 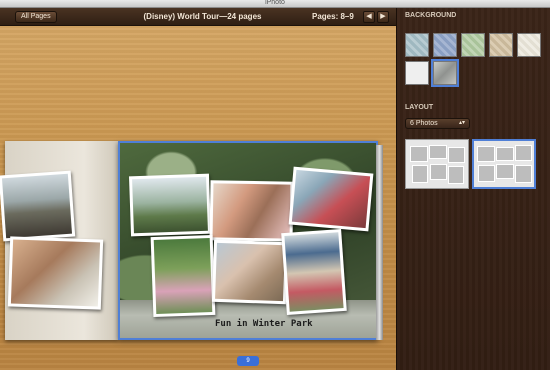 What do you see at coordinates (369, 17) in the screenshot?
I see `previous-page-button: ◀` at bounding box center [369, 17].